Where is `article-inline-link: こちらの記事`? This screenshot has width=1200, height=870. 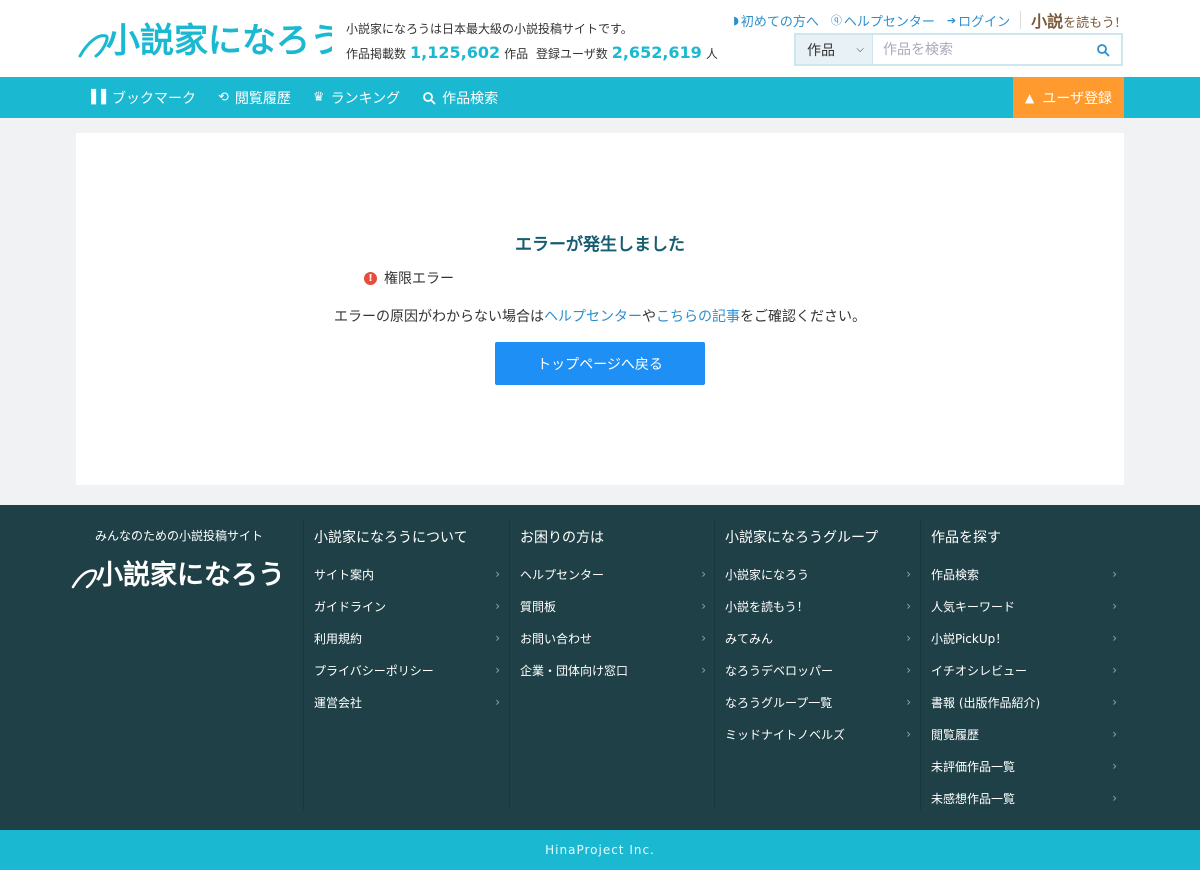
article-inline-link: こちらの記事 is located at coordinates (698, 317).